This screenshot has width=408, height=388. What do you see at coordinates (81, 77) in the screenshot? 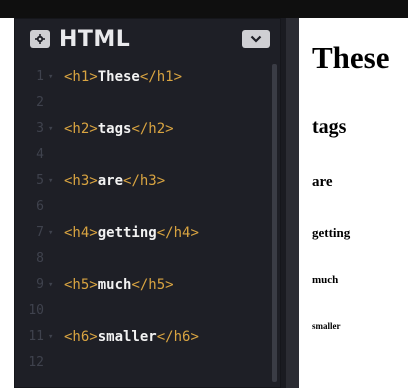
I see `open-tag: <h1>` at bounding box center [81, 77].